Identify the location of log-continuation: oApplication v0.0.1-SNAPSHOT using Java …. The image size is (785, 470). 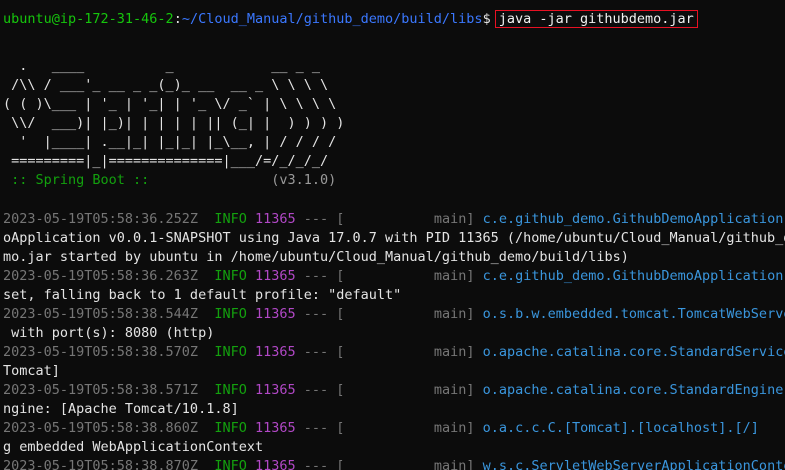
(394, 238).